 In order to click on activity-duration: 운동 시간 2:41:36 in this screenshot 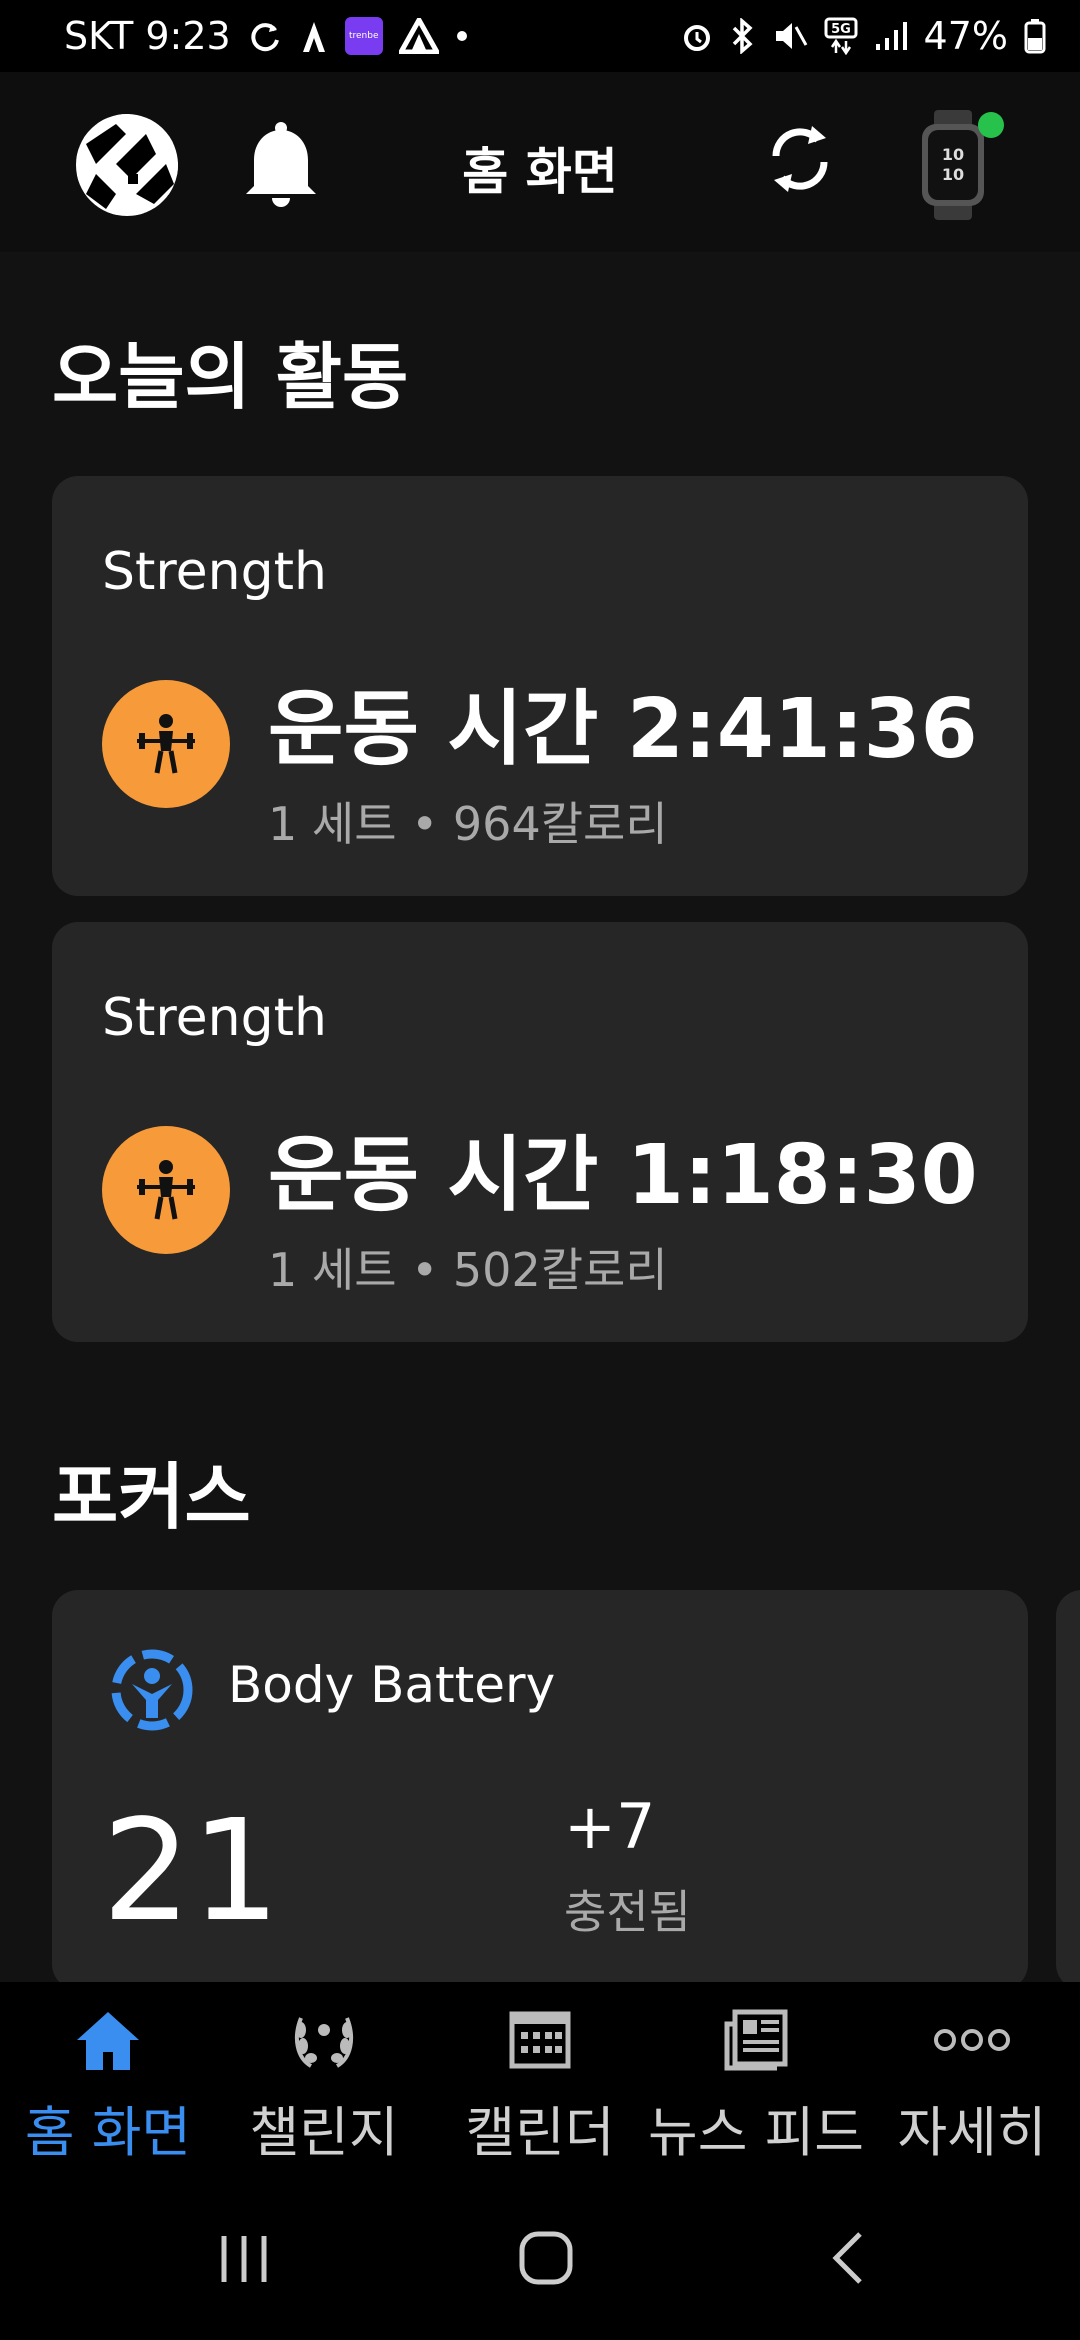, I will do `click(623, 729)`.